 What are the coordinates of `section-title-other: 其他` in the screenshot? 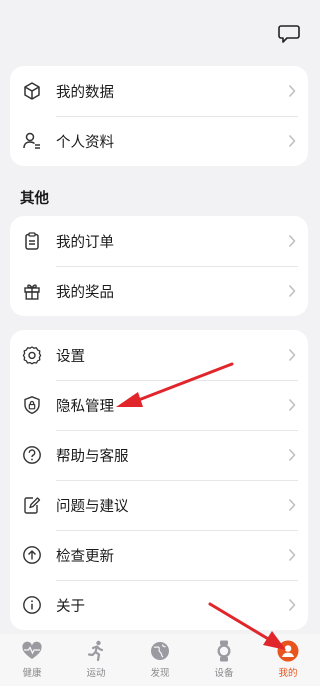 It's located at (34, 199).